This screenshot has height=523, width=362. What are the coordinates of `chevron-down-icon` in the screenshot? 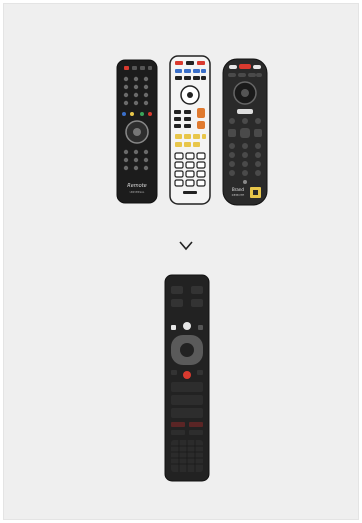 It's located at (186, 246).